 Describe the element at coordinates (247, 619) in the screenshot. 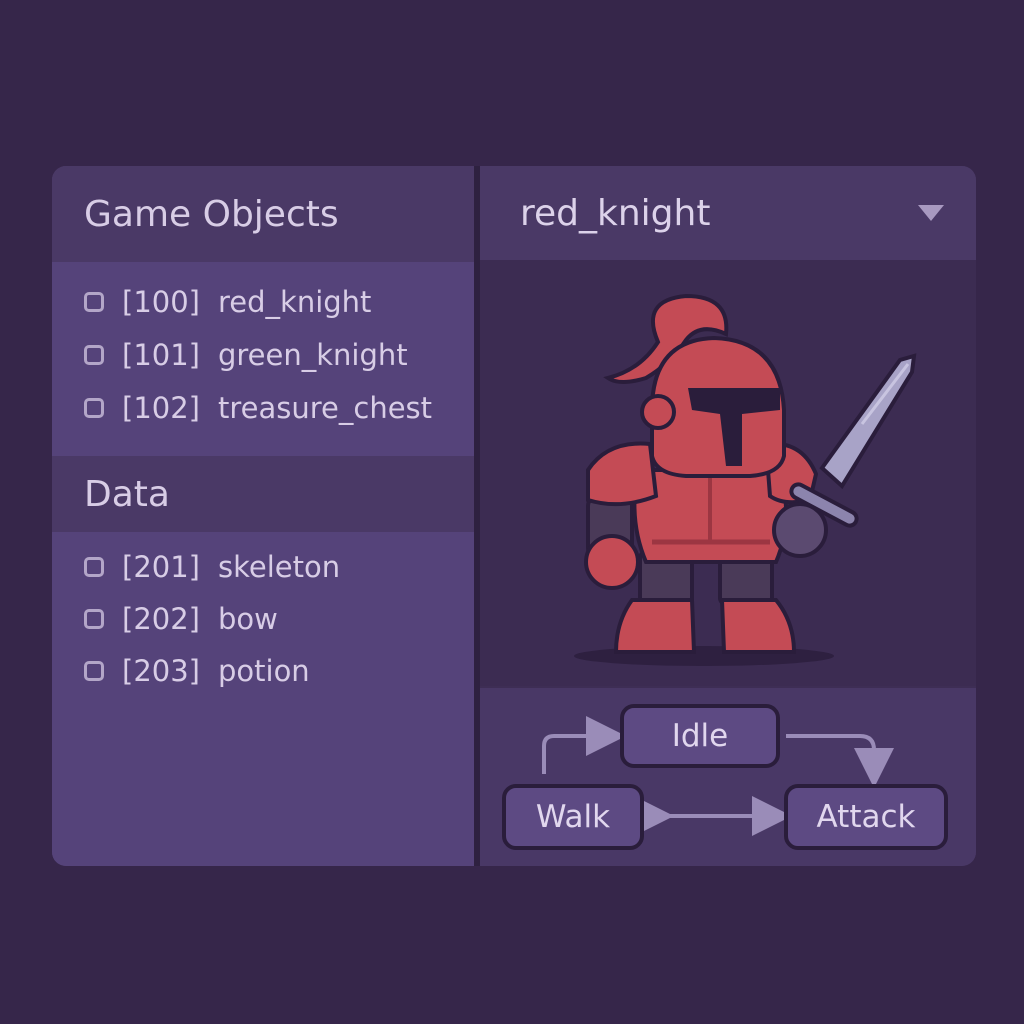

I see `item-name: bow` at that location.